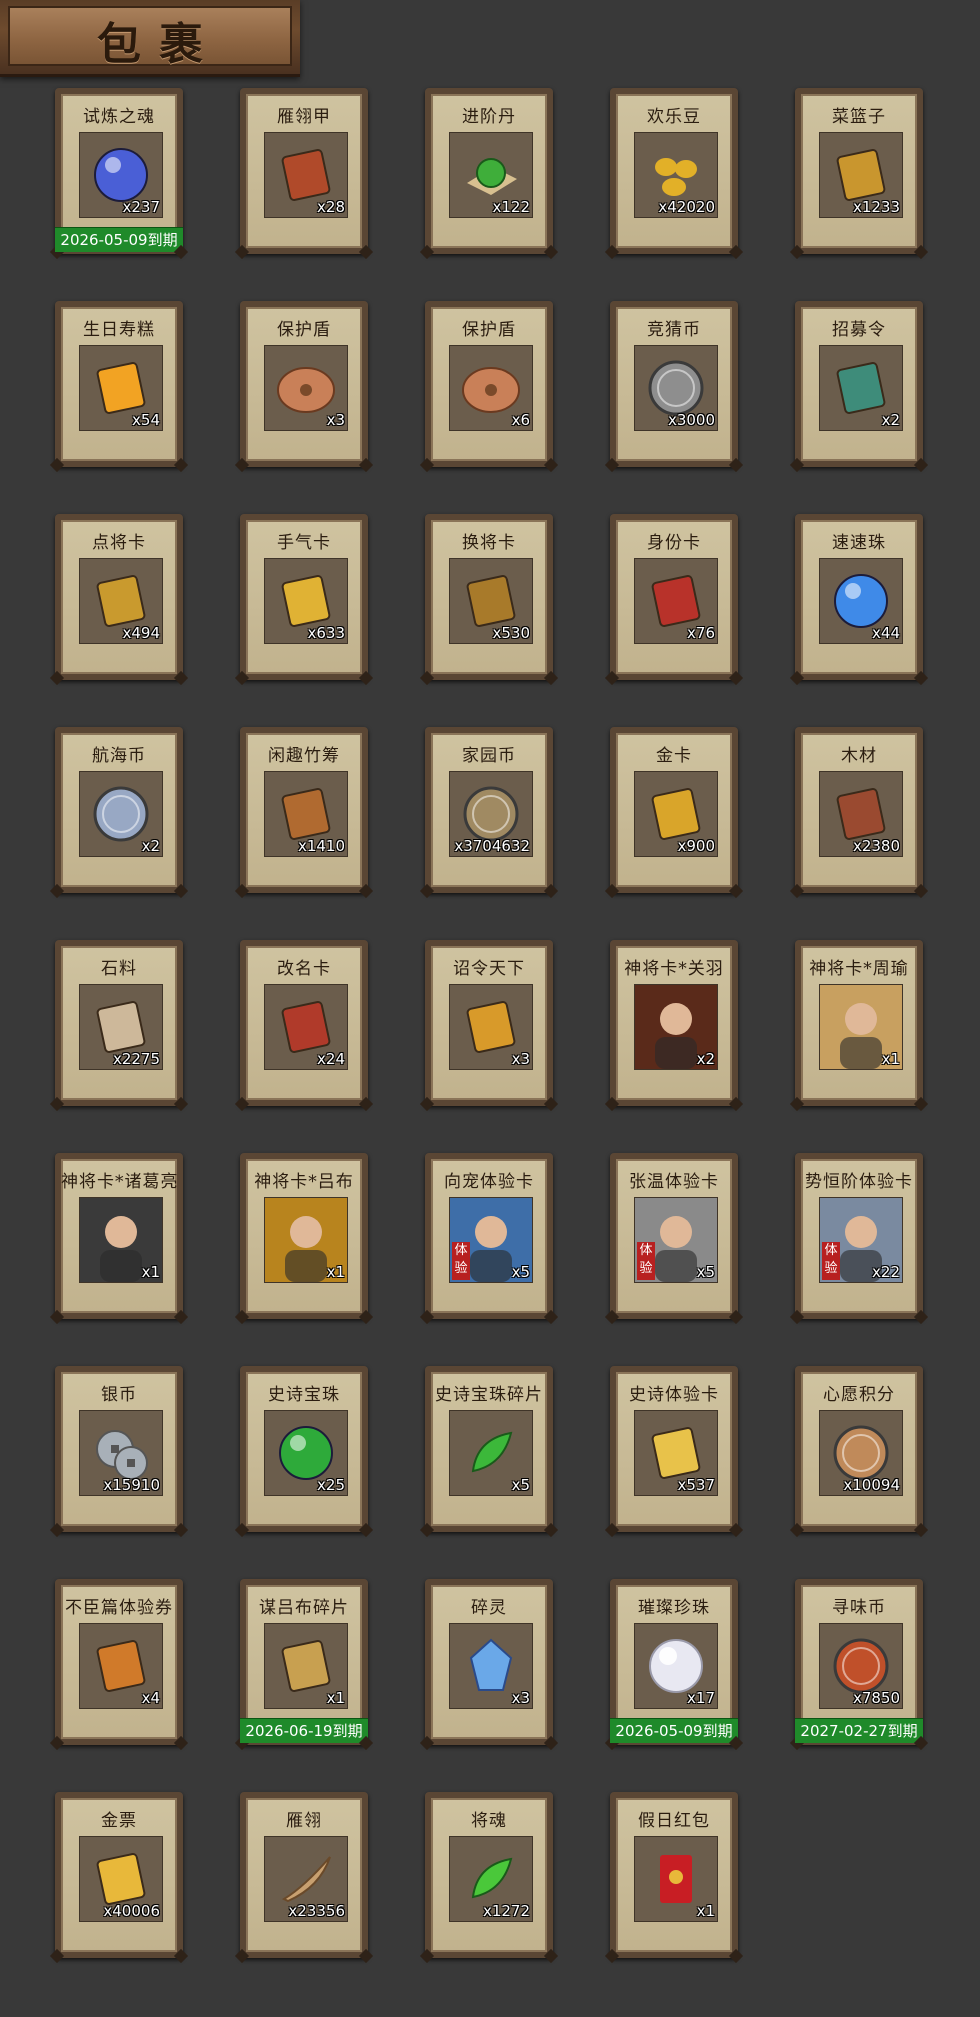 This screenshot has height=2017, width=980. I want to click on item-card: 诏令天下 x3, so click(489, 1023).